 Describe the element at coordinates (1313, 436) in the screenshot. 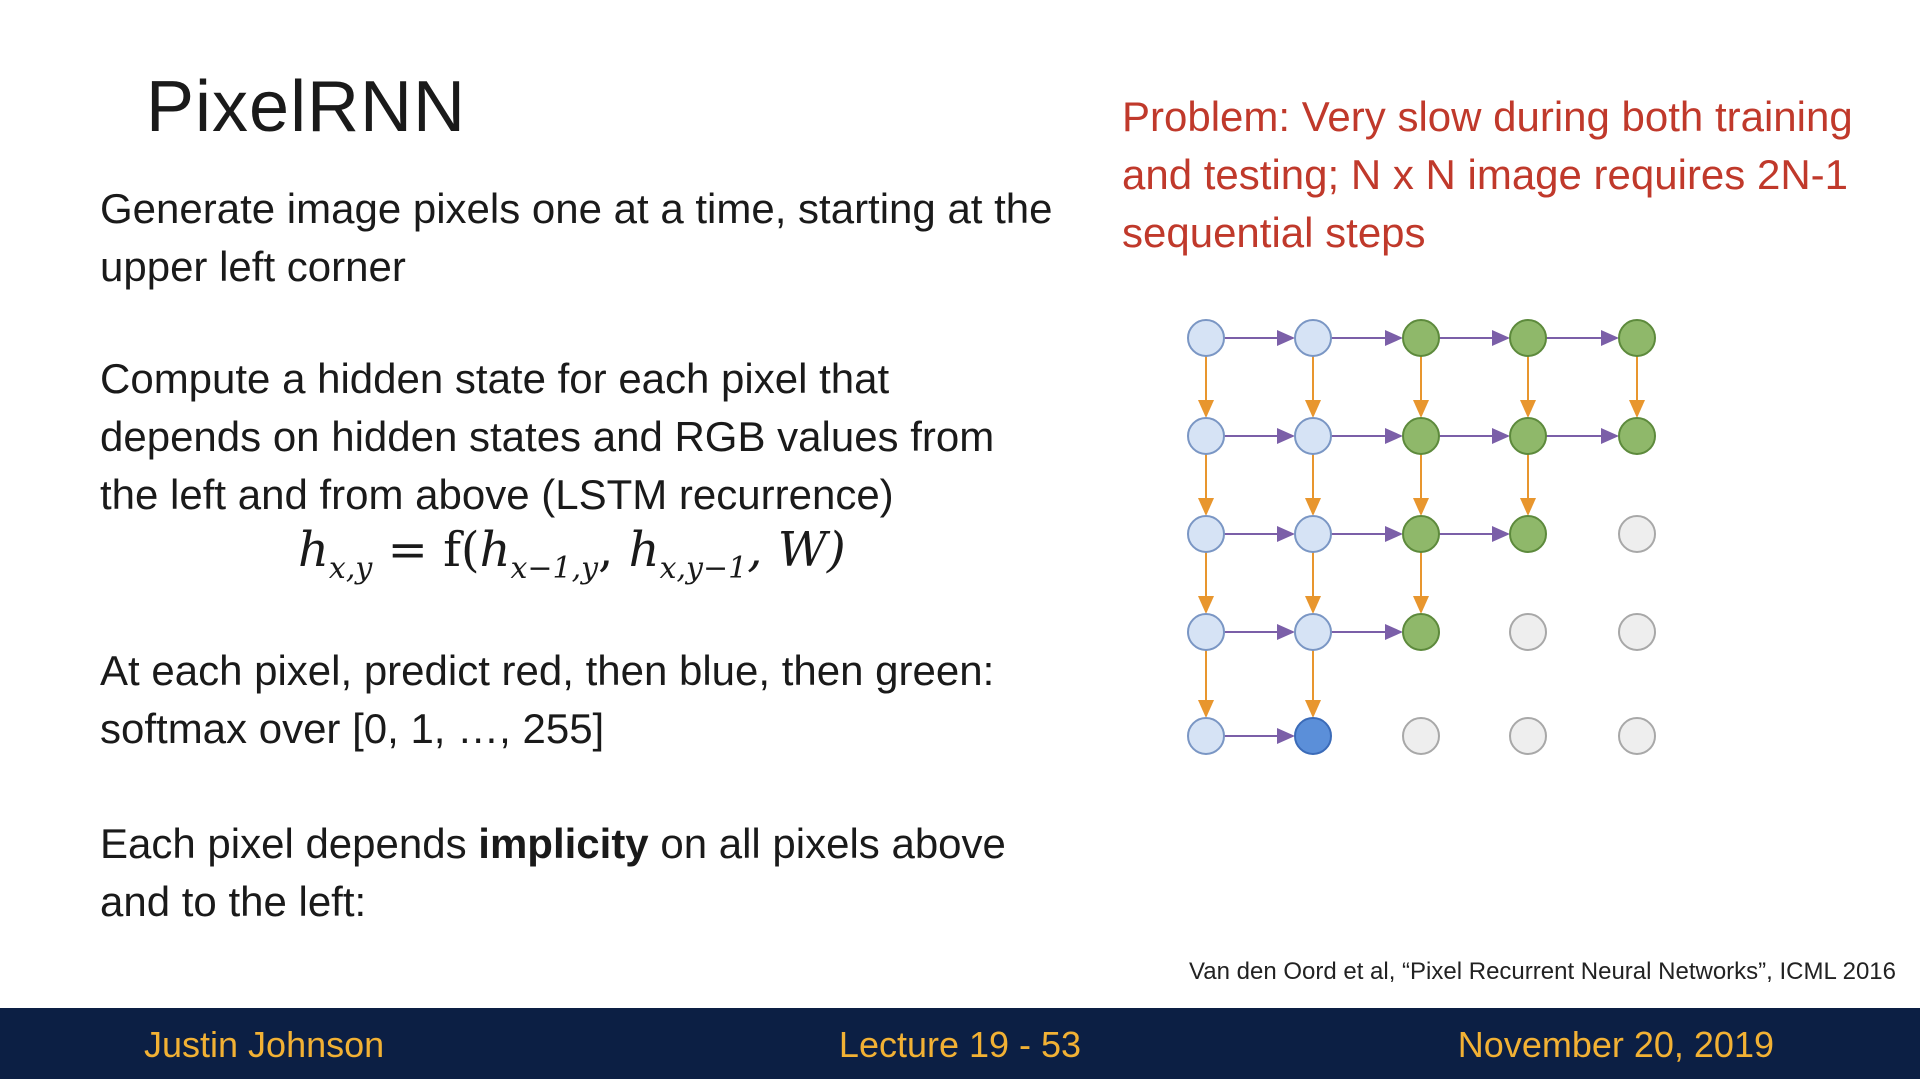

I see `pixel-node-r1c1` at that location.